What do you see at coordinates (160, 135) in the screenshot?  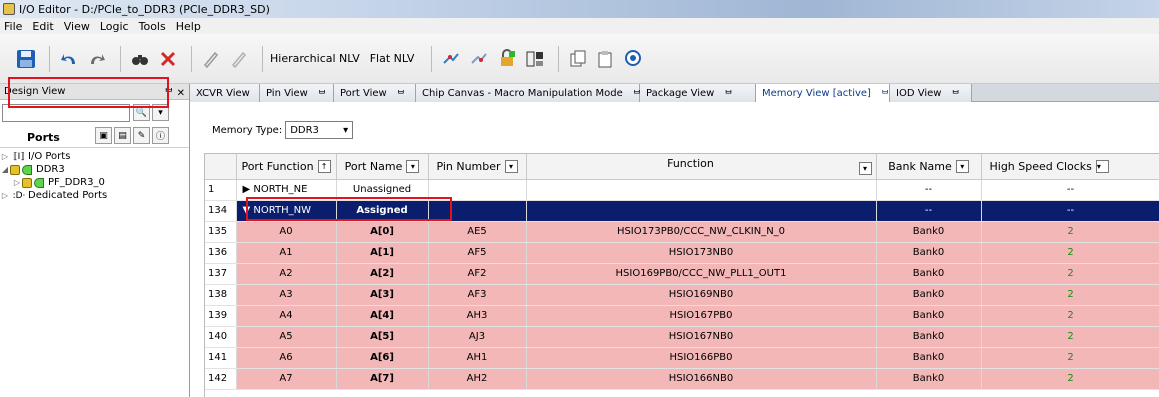 I see `info-icon: ⓘ` at bounding box center [160, 135].